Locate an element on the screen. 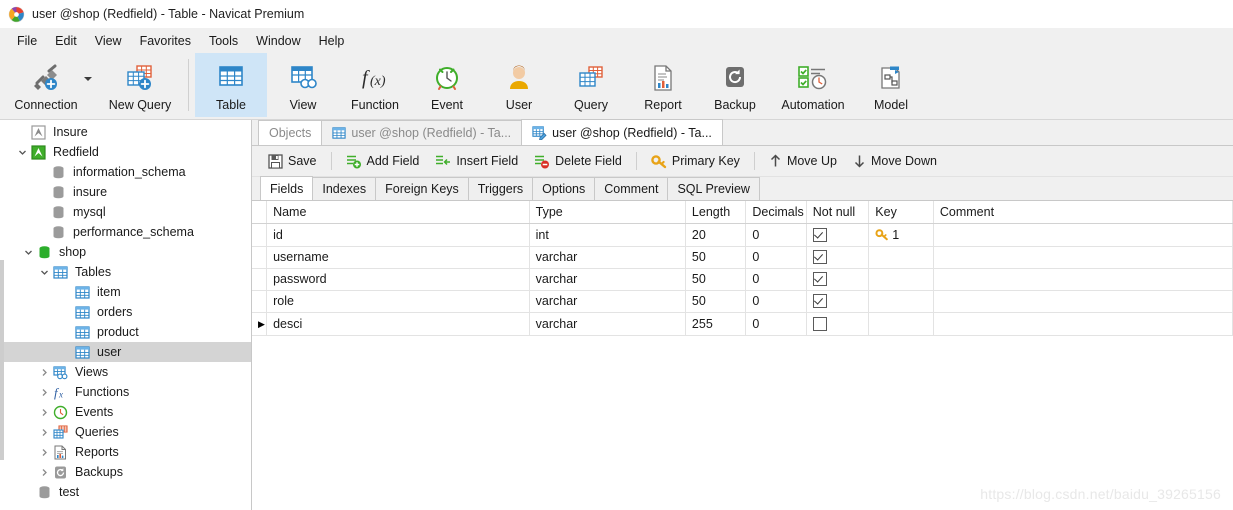 The width and height of the screenshot is (1233, 510). column-header-key: Key is located at coordinates (901, 212).